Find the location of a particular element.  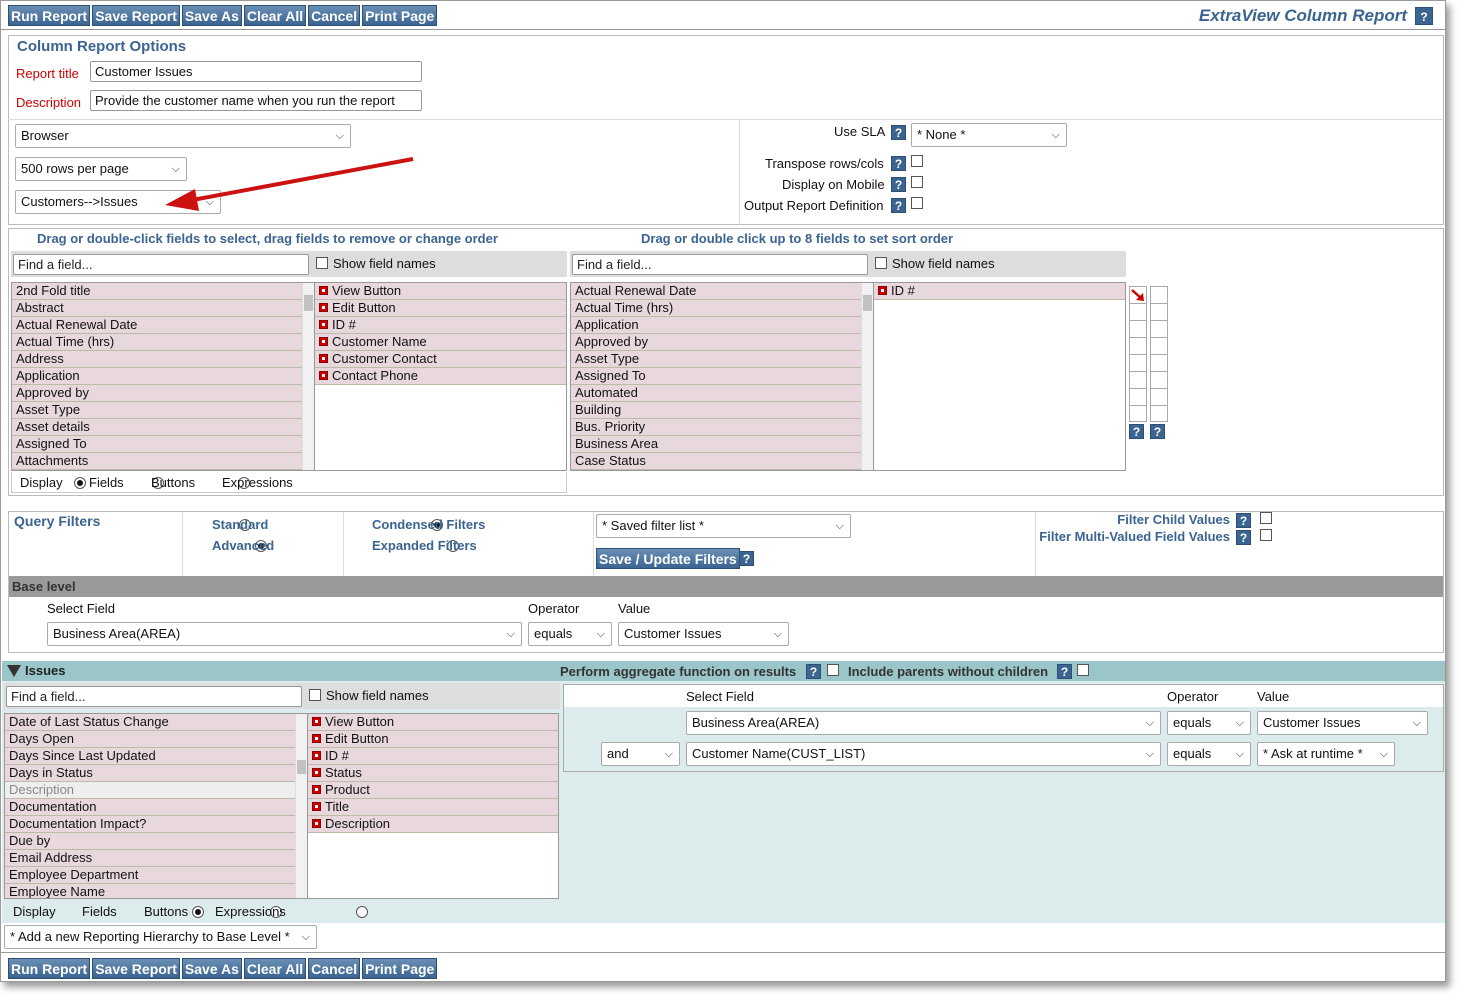

page-help-icon: ? is located at coordinates (1424, 16).